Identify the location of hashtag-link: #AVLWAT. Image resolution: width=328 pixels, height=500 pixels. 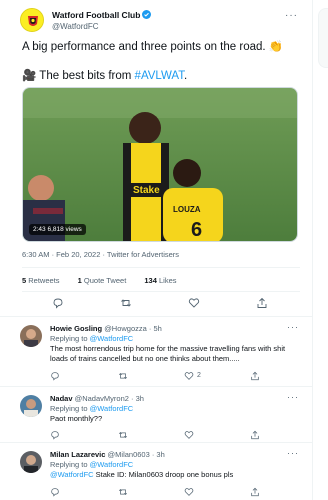
(159, 76).